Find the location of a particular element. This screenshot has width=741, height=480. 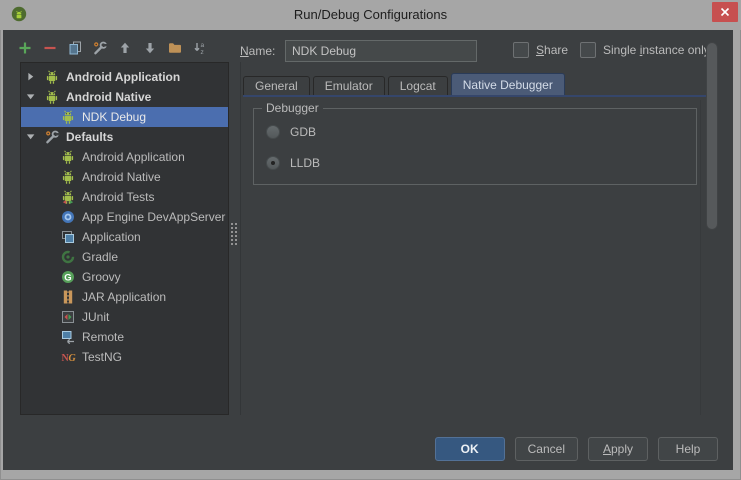

tree-item-jar-application: JAR Application is located at coordinates (124, 297).